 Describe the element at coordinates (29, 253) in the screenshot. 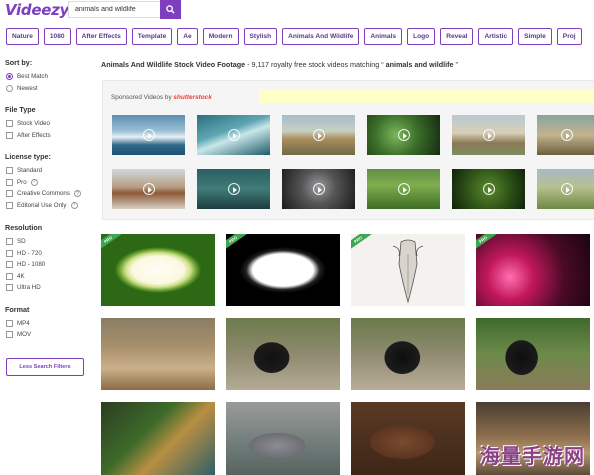

I see `option-label: HD - 720` at that location.